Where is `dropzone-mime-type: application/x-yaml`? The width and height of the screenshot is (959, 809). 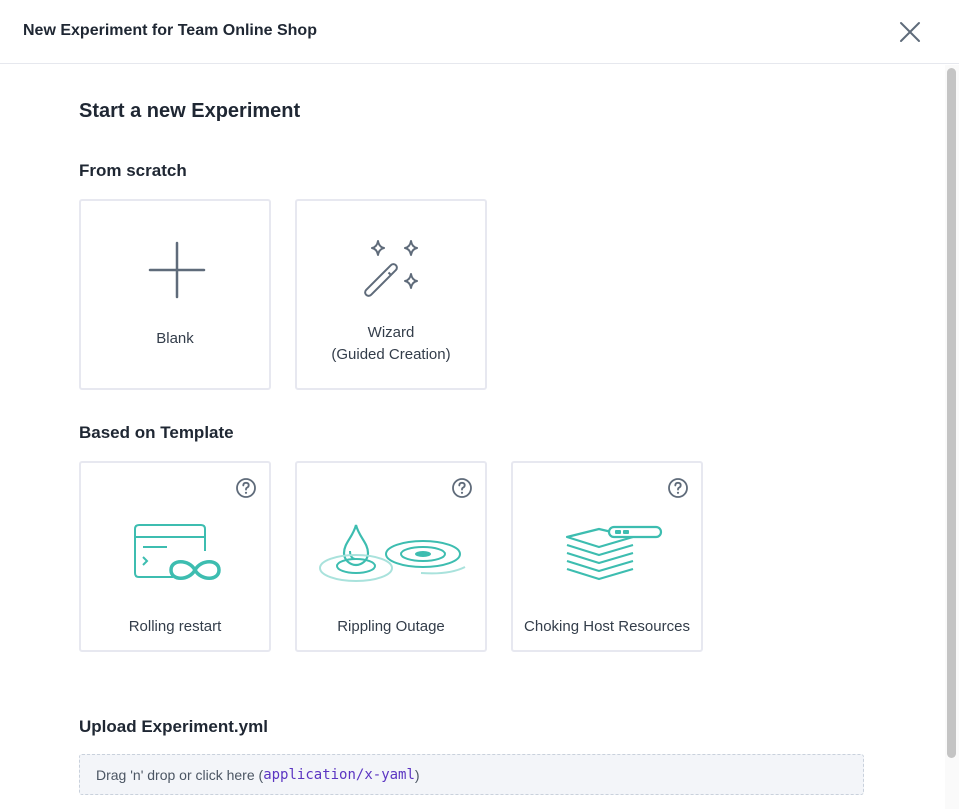 dropzone-mime-type: application/x-yaml is located at coordinates (339, 774).